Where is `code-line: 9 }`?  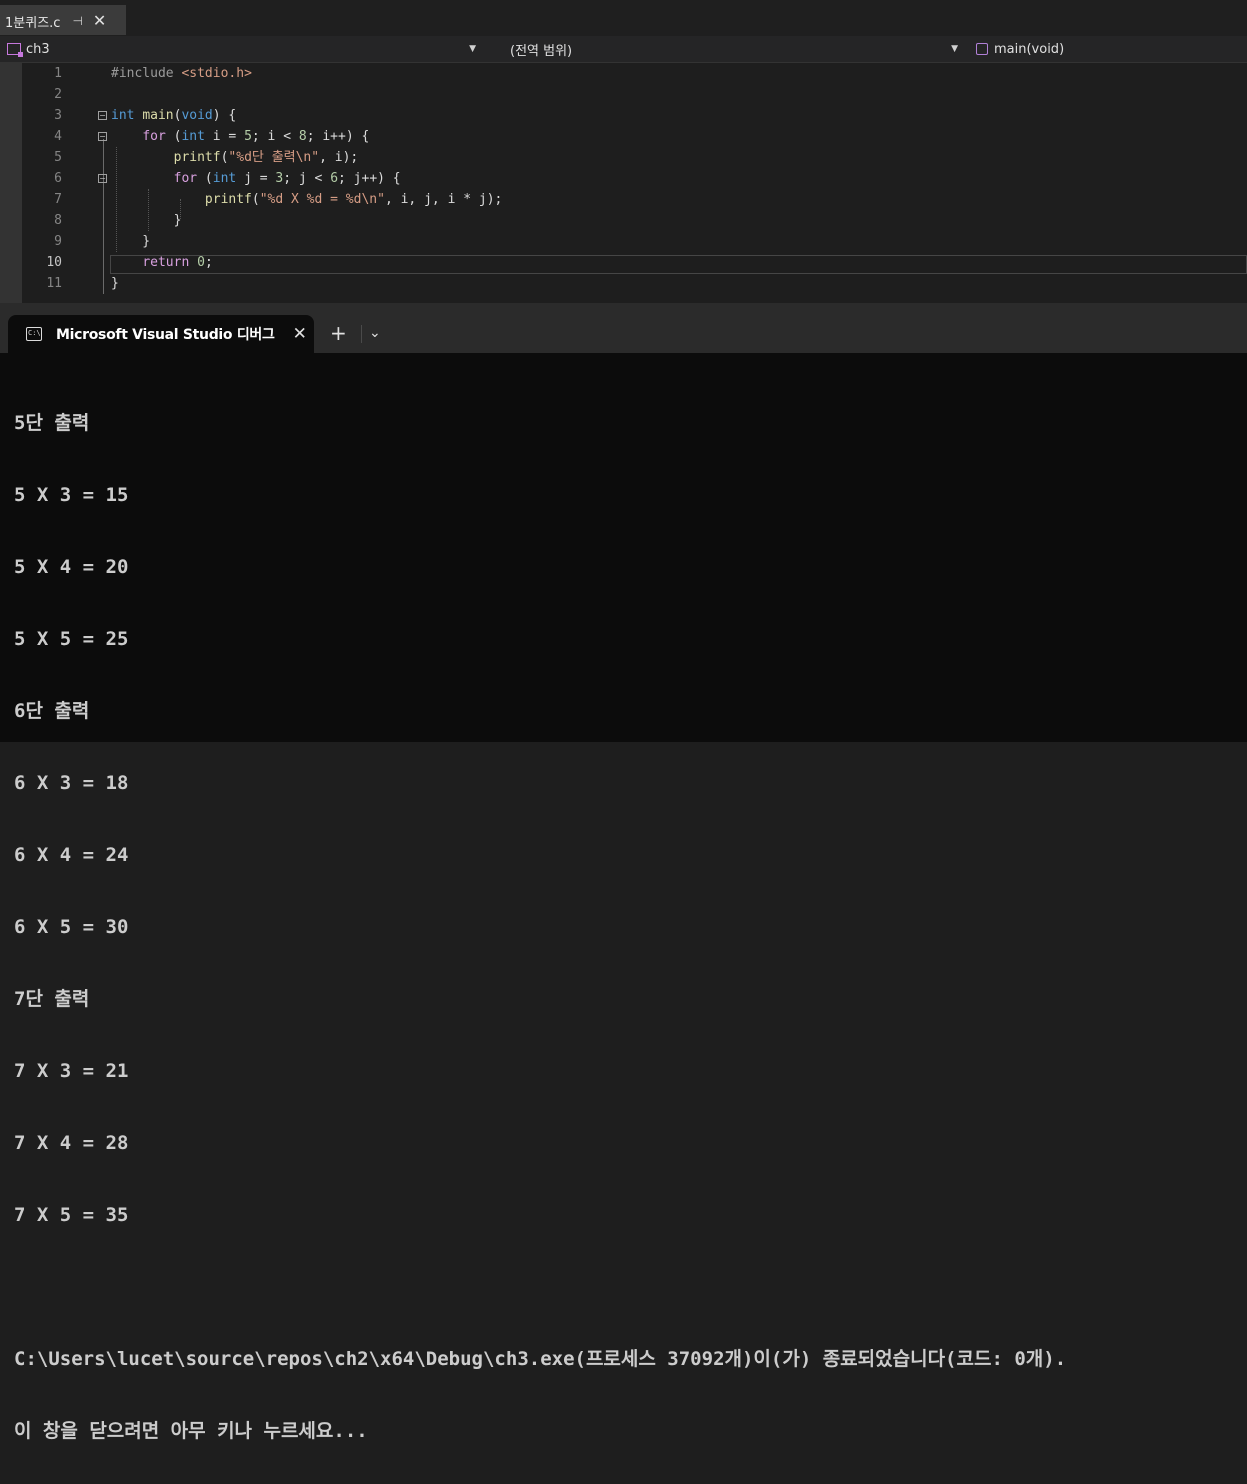 code-line: 9 } is located at coordinates (623, 241).